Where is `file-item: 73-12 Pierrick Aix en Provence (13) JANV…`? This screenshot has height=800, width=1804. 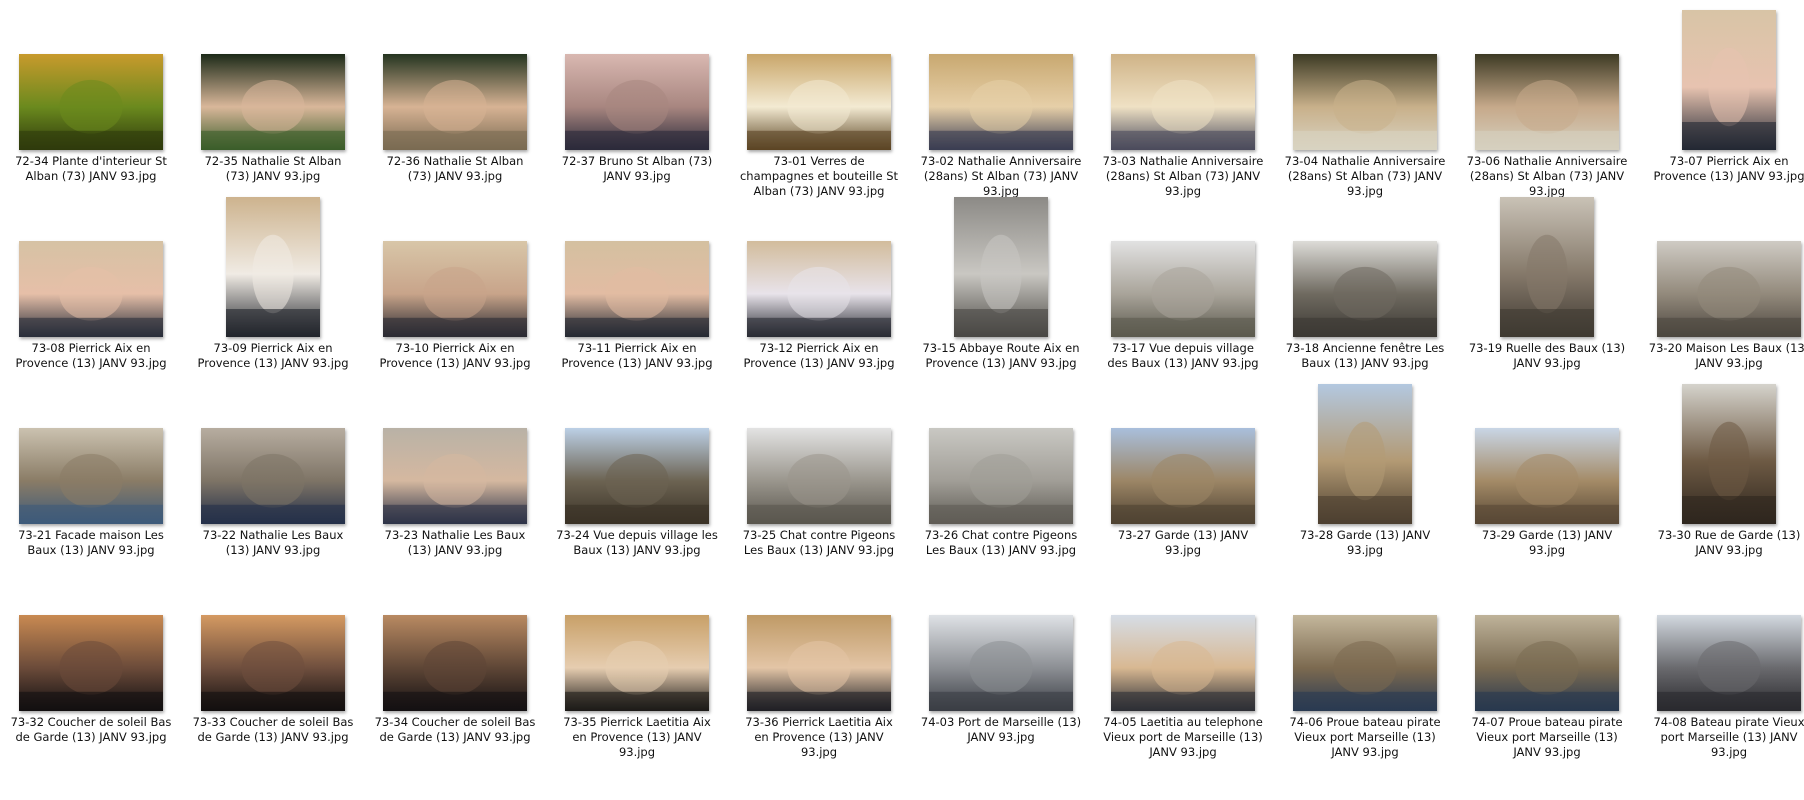 file-item: 73-12 Pierrick Aix en Provence (13) JANV… is located at coordinates (819, 284).